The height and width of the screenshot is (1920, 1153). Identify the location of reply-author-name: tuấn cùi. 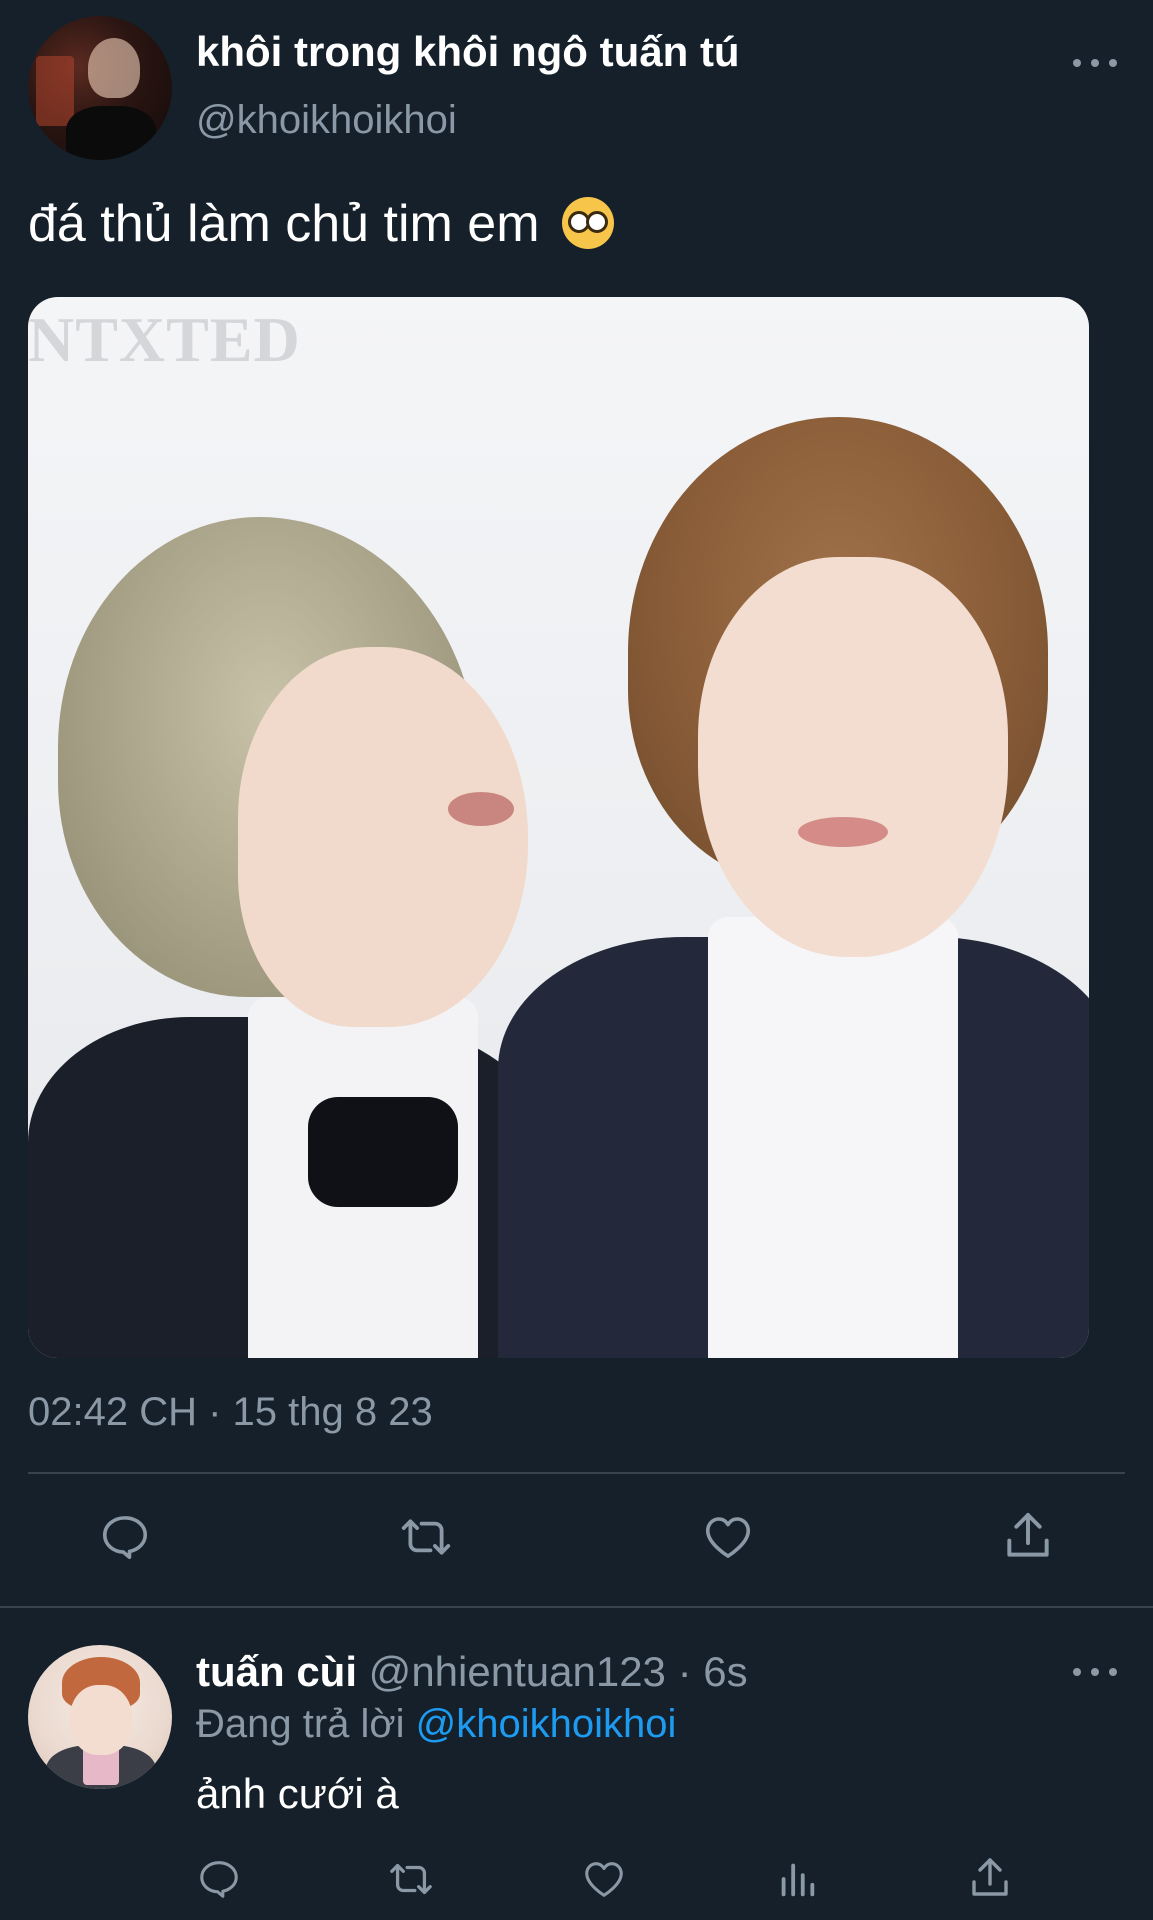
(276, 1671).